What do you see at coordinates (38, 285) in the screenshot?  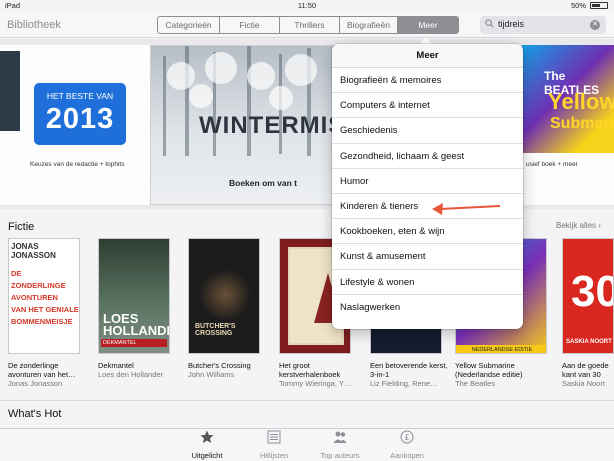 I see `cover-text: ZONDERLINGE` at bounding box center [38, 285].